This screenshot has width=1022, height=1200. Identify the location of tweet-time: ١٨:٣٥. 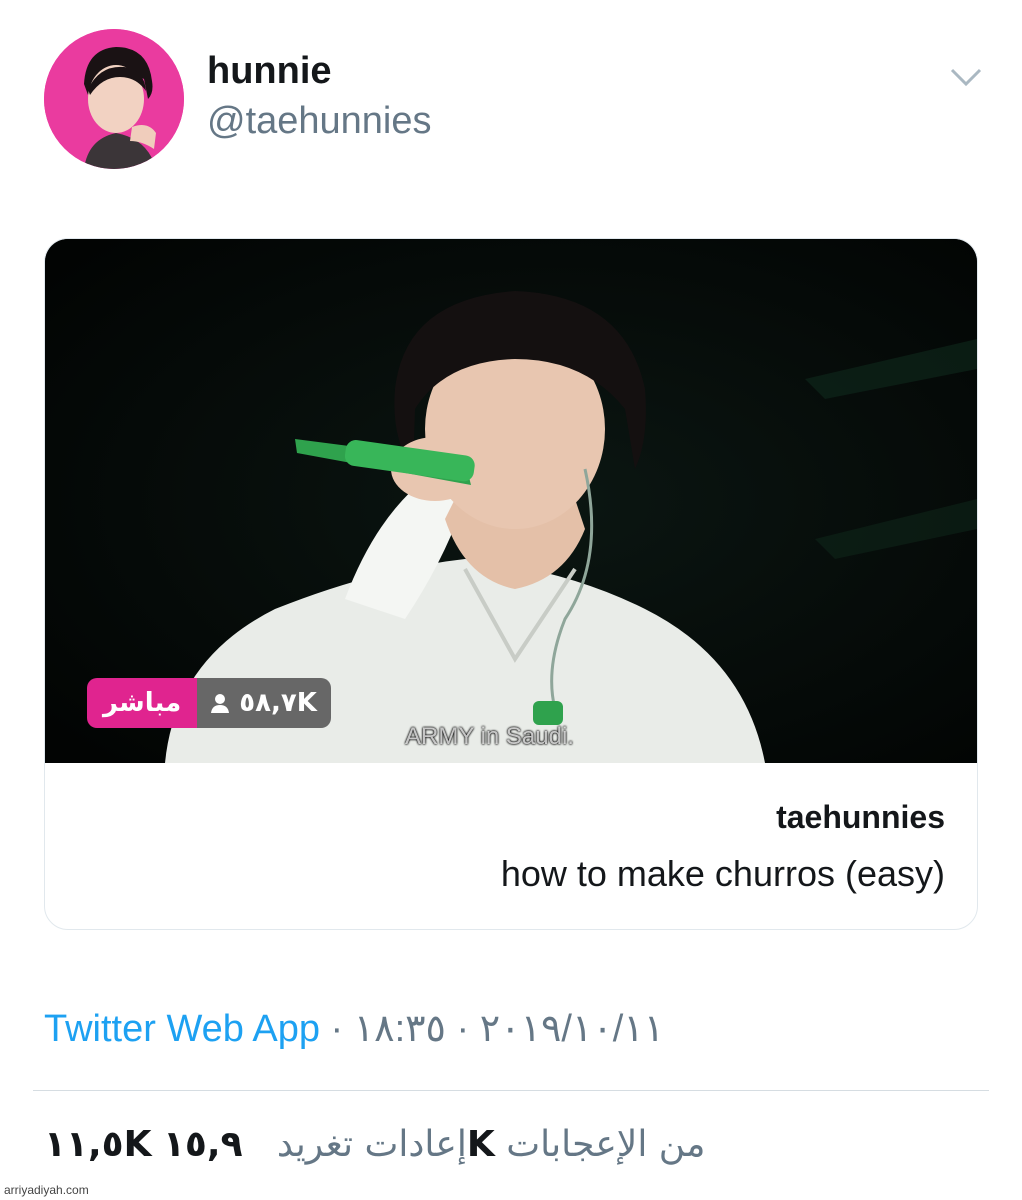
(400, 1029).